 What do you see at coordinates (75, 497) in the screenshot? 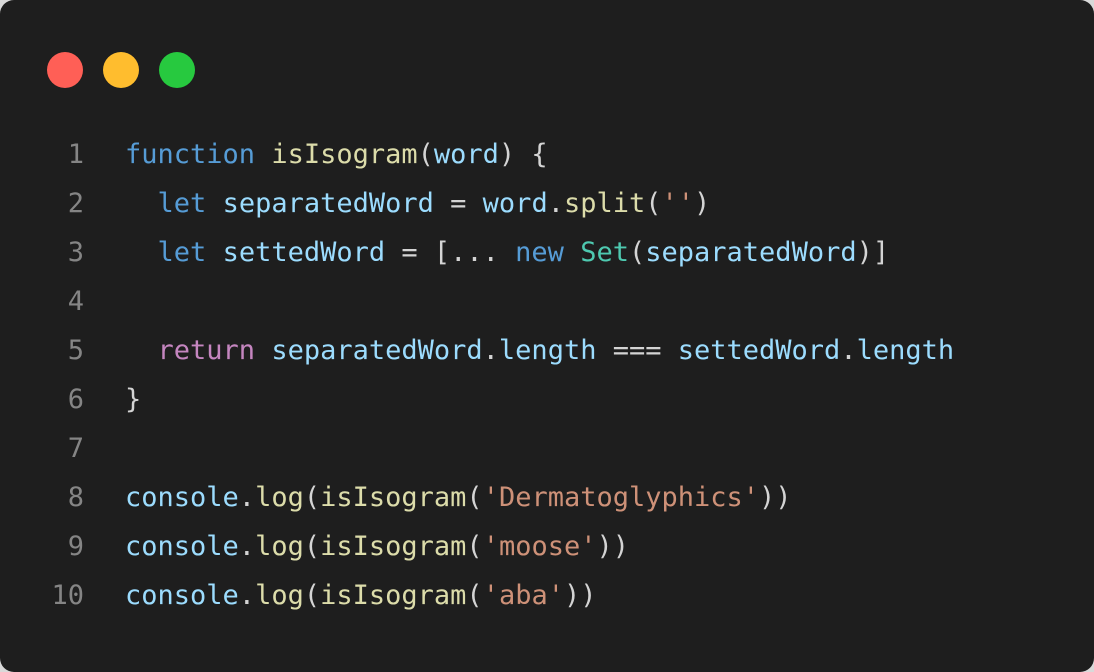
I see `line-number: 8` at bounding box center [75, 497].